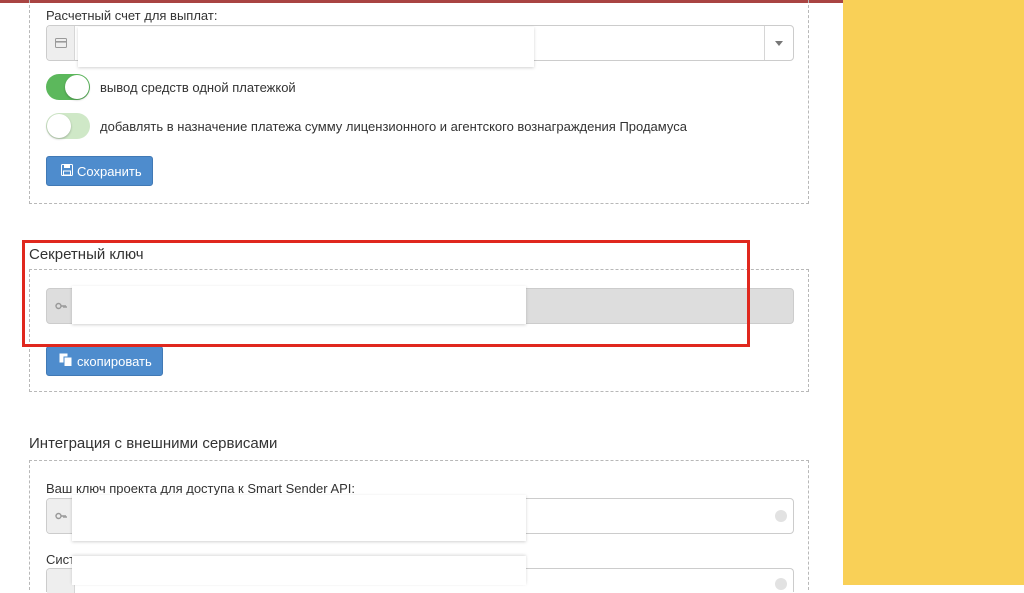 Image resolution: width=1024 pixels, height=593 pixels. What do you see at coordinates (299, 518) in the screenshot?
I see `smart-sender-key-value` at bounding box center [299, 518].